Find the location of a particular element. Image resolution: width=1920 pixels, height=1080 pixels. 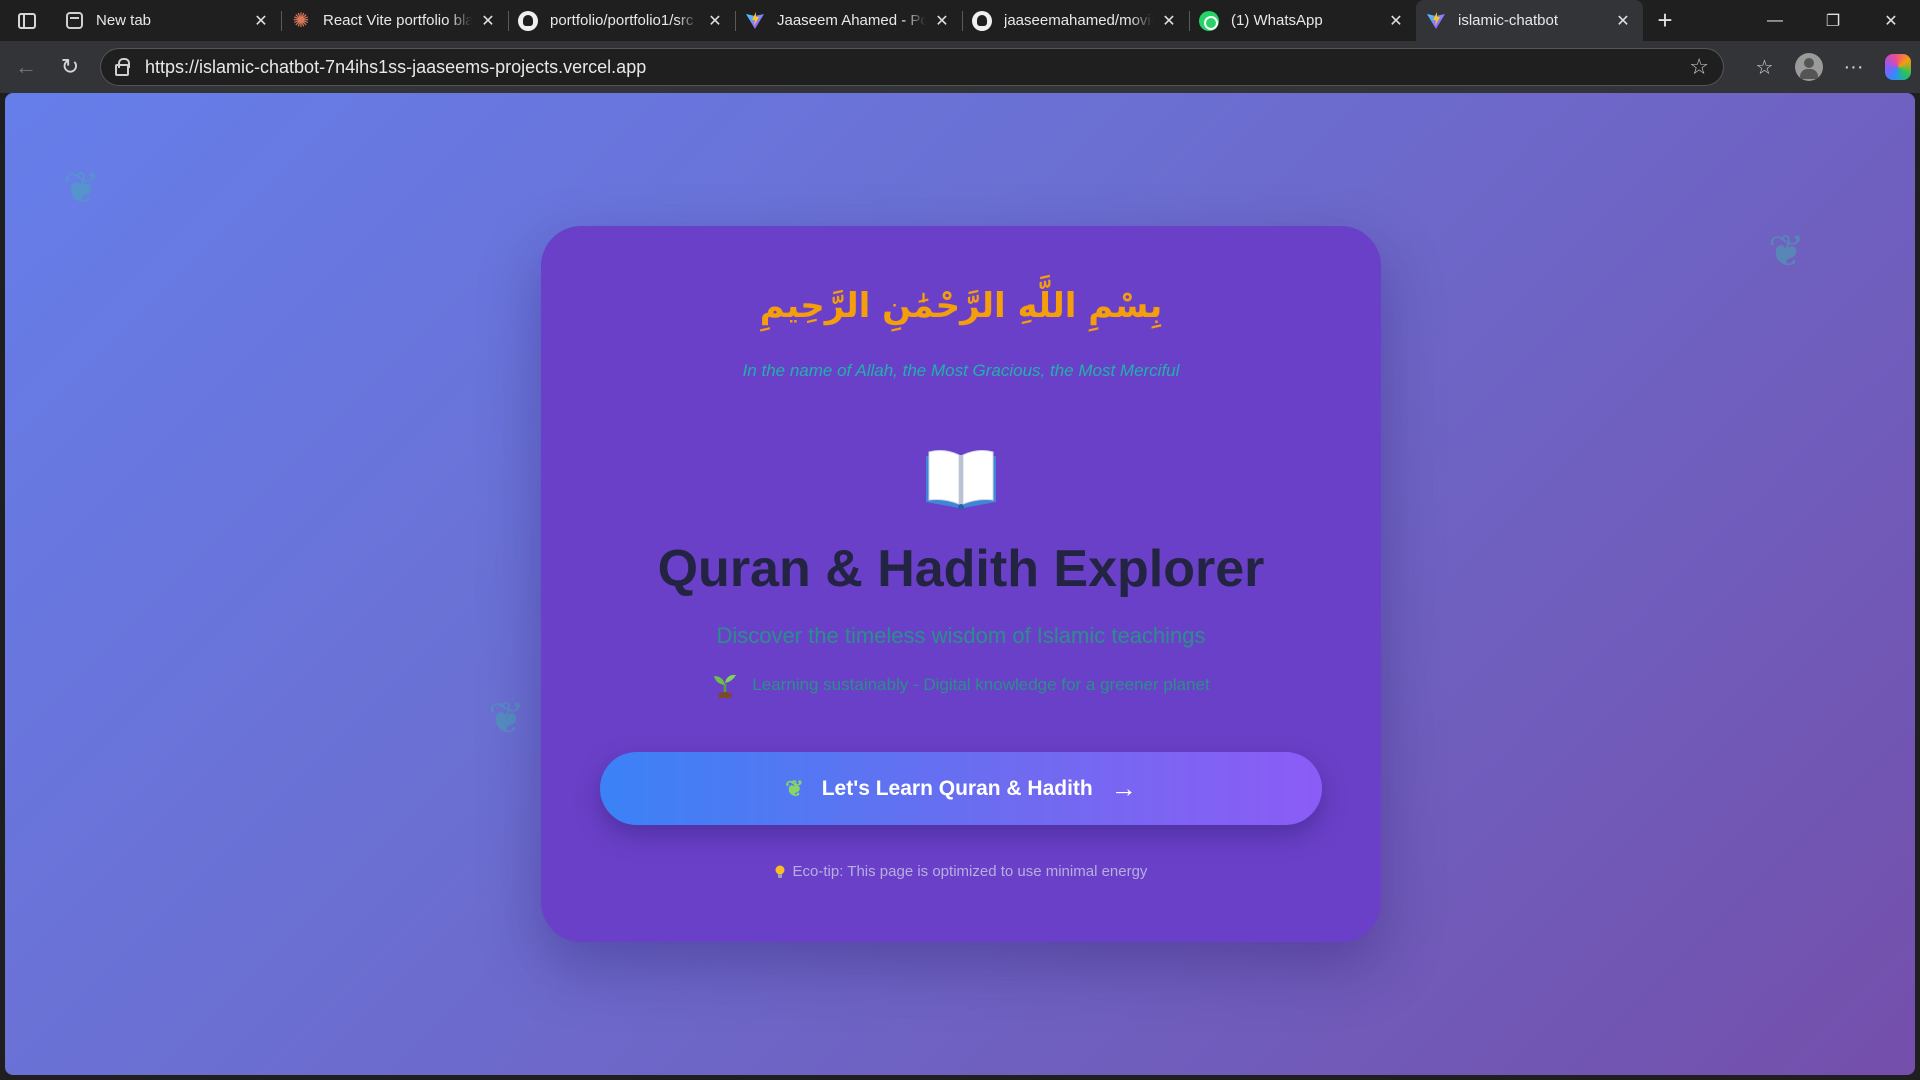

tab-islamic-chatbot: islamic-chatbot ✕ is located at coordinates (1529, 20).